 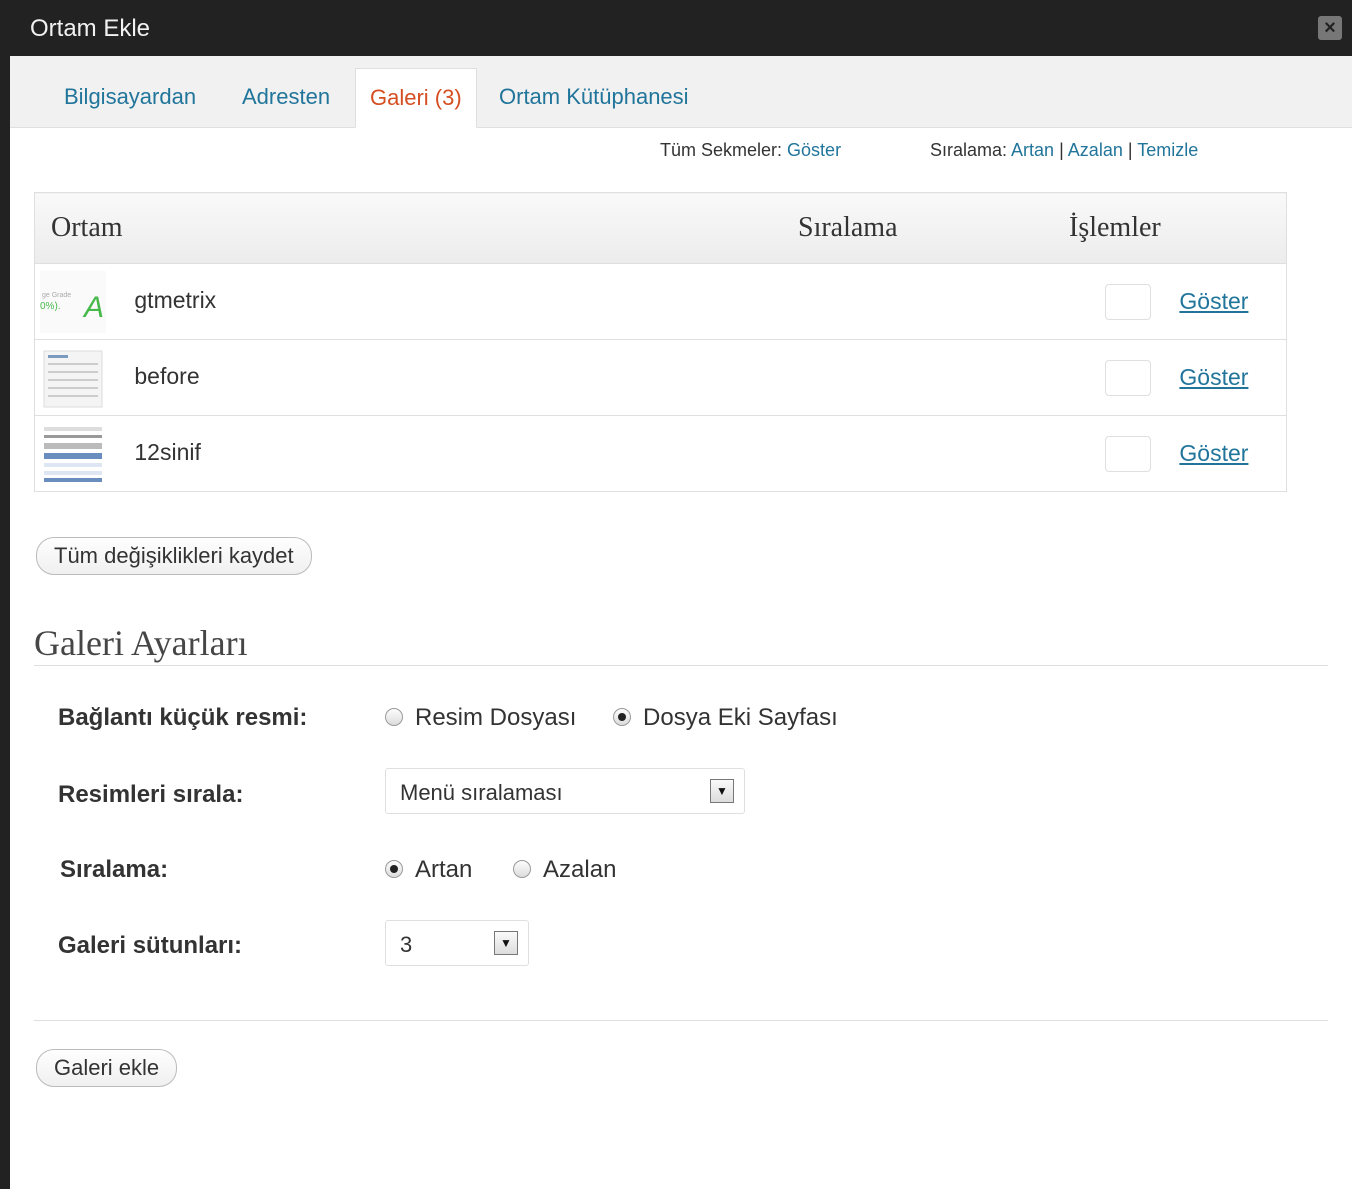 What do you see at coordinates (611, 718) in the screenshot?
I see `link-thumbnail-options: Resim Dosyası Dosya Eki Sayfası` at bounding box center [611, 718].